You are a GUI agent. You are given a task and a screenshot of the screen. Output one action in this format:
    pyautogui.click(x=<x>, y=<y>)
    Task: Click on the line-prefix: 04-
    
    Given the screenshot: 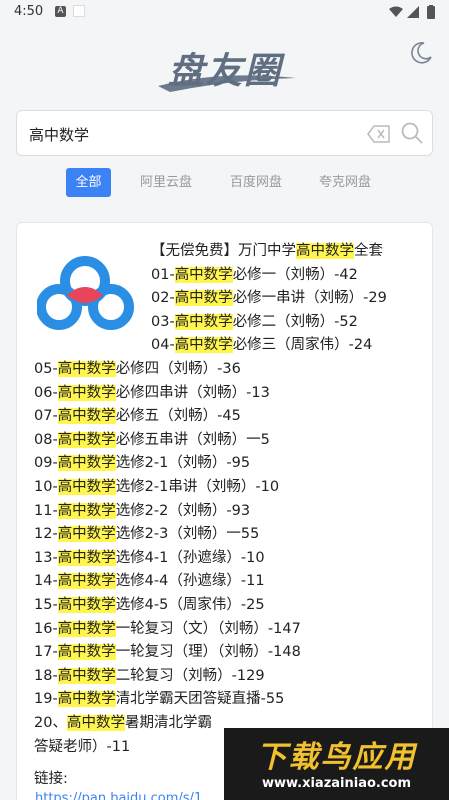 What is the action you would take?
    pyautogui.click(x=163, y=345)
    